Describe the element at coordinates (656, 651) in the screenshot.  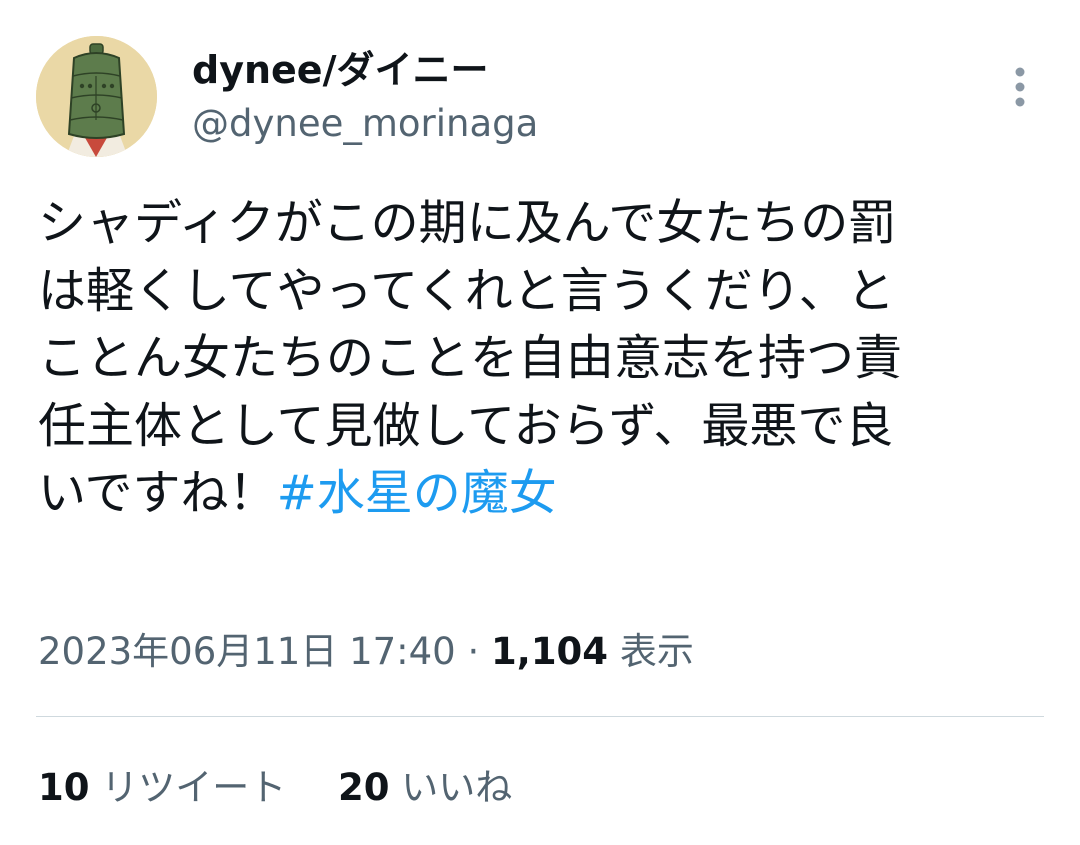
I see `views-label: 表示` at that location.